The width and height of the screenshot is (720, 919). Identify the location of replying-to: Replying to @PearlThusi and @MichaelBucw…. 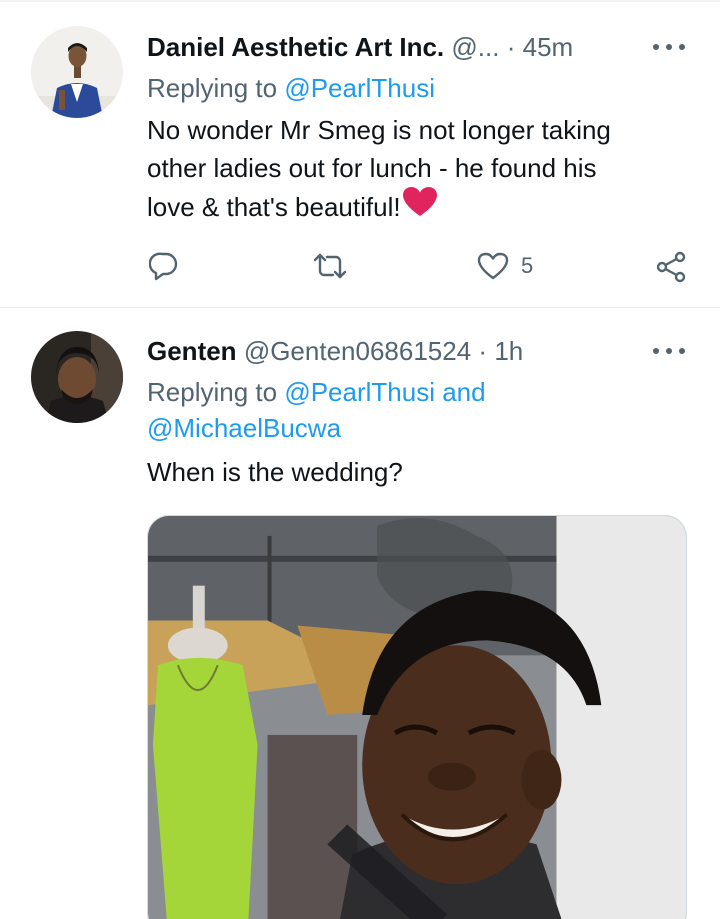
(316, 410).